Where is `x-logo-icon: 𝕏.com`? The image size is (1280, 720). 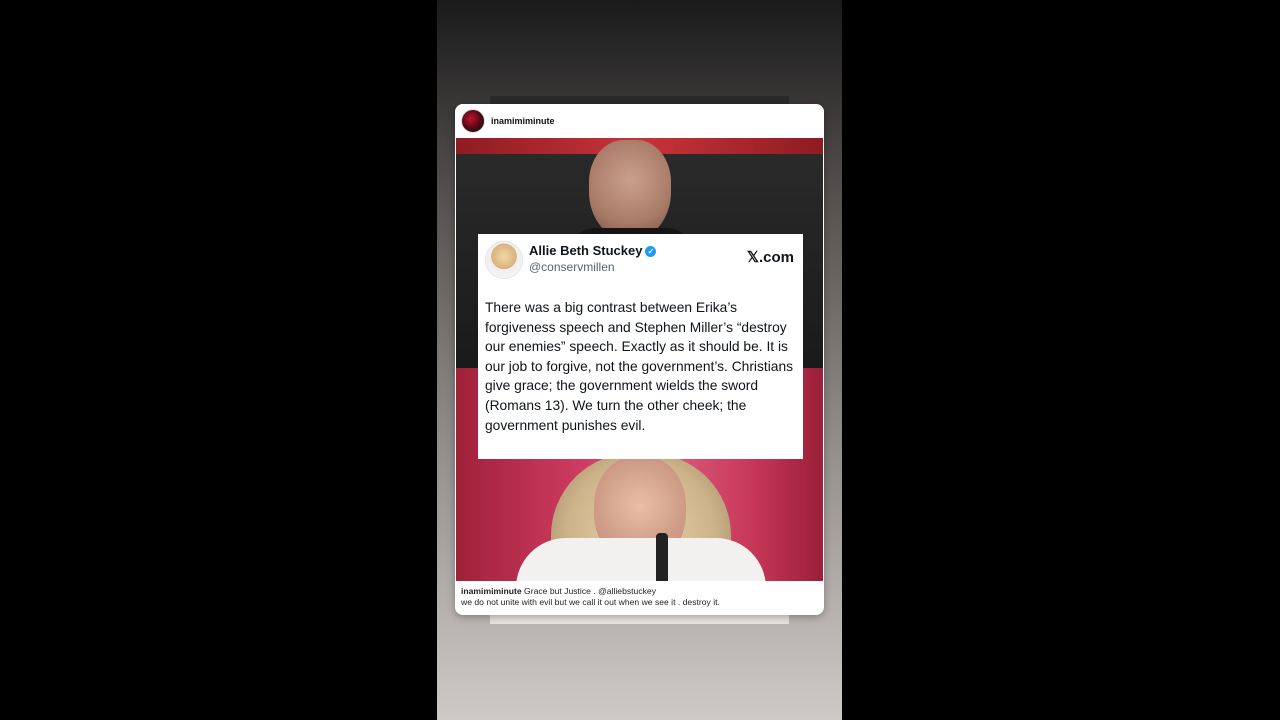 x-logo-icon: 𝕏.com is located at coordinates (770, 257).